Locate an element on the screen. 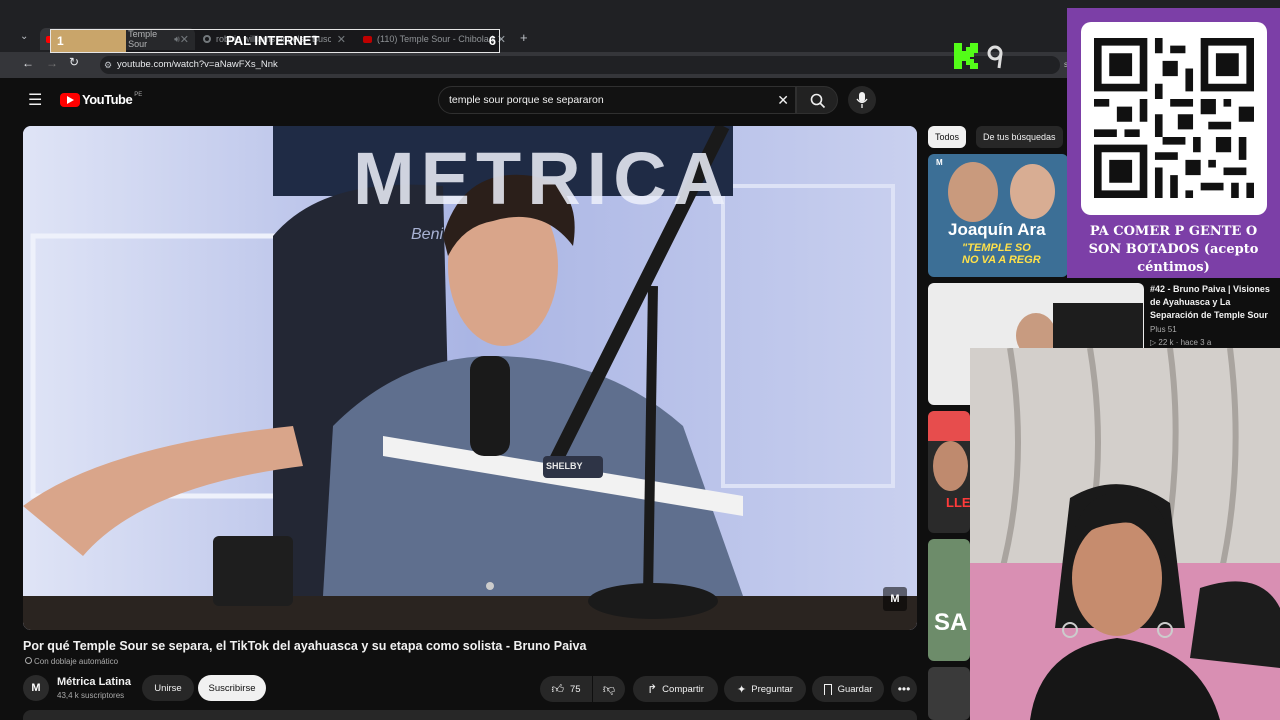  search-icon is located at coordinates (818, 101).